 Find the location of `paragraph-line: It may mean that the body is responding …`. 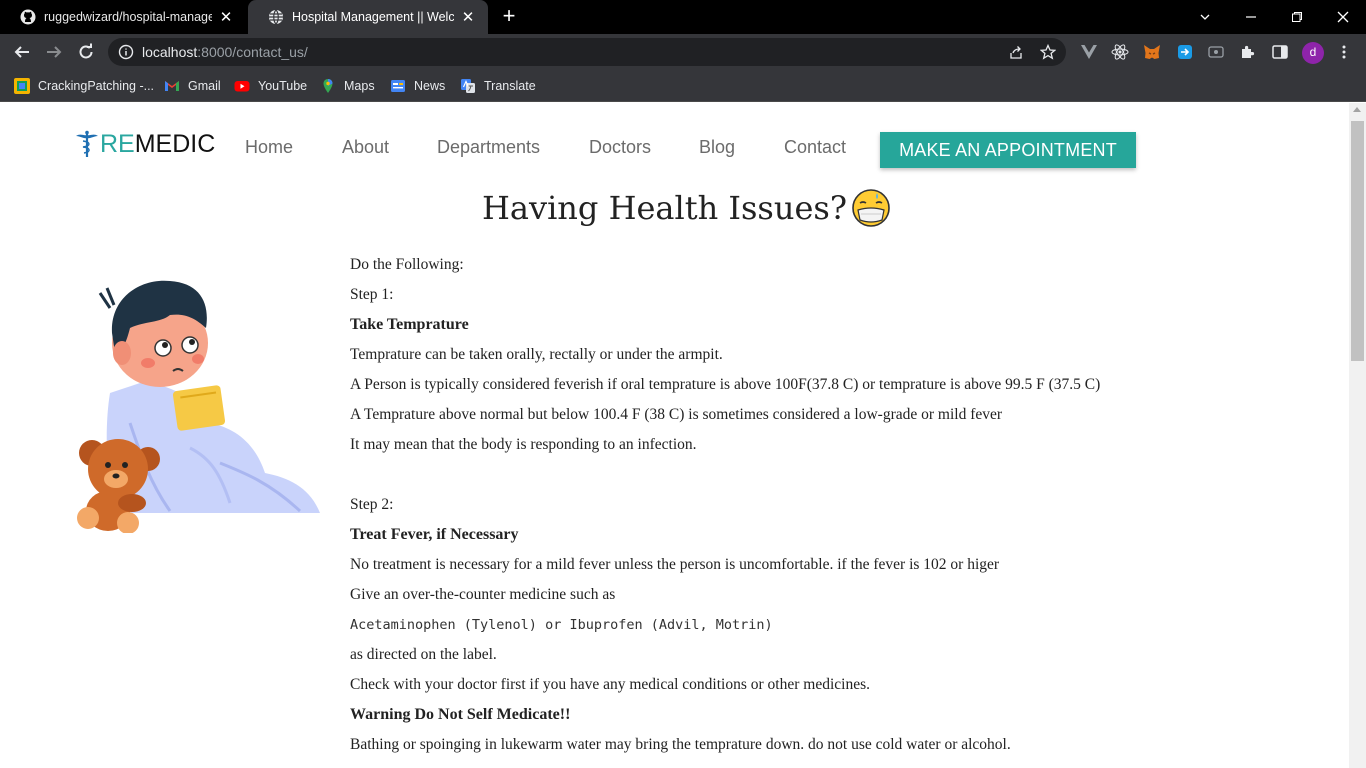

paragraph-line: It may mean that the body is responding … is located at coordinates (523, 444).